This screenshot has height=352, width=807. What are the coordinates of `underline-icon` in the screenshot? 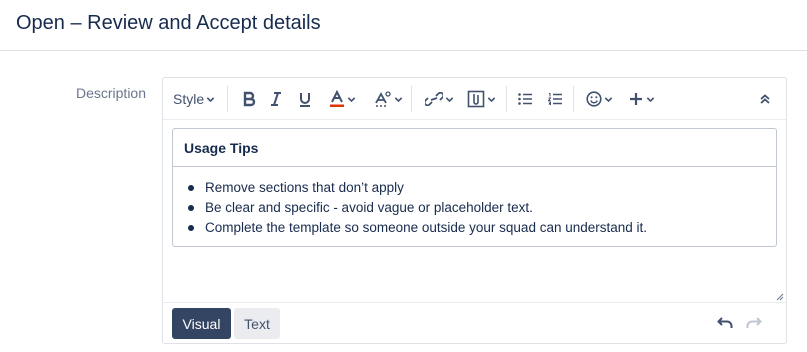 It's located at (305, 99).